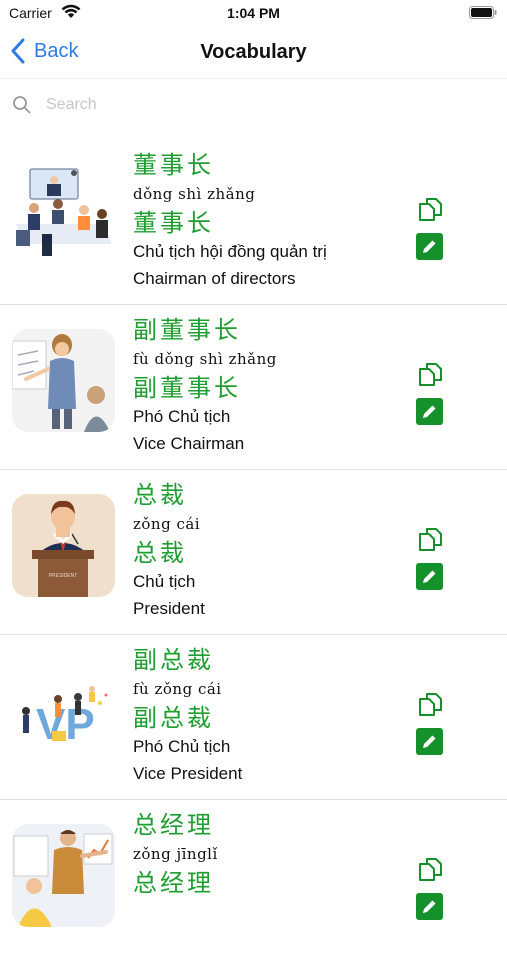  I want to click on navigation-bar: Back Vocabulary, so click(253, 53).